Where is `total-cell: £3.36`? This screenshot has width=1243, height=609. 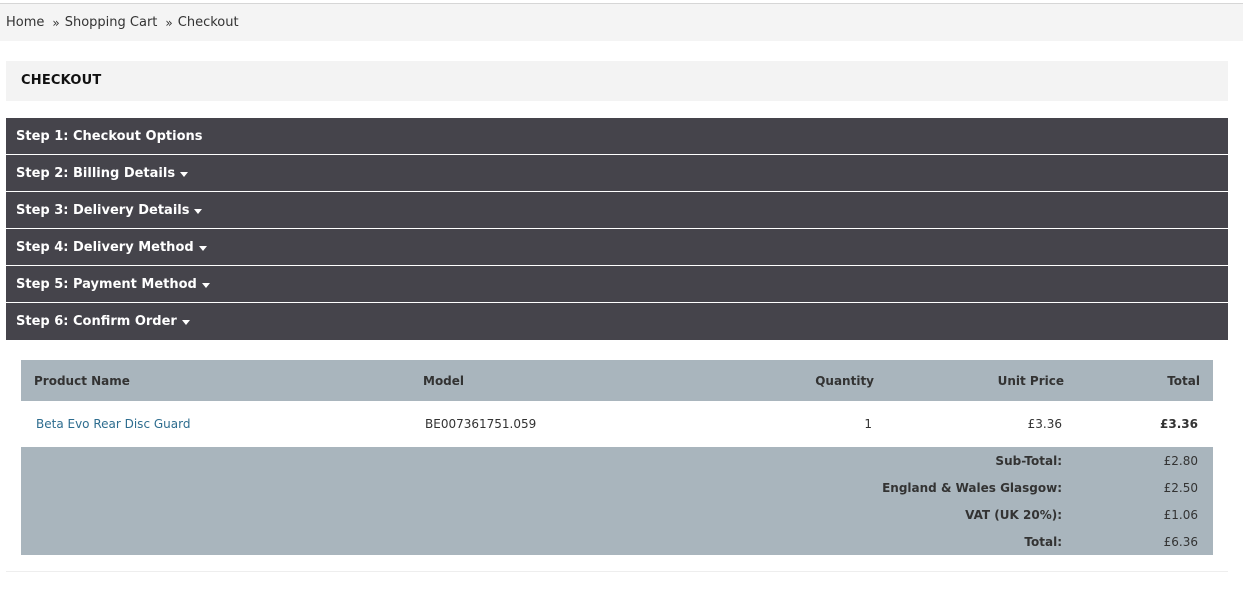
total-cell: £3.36 is located at coordinates (1179, 424).